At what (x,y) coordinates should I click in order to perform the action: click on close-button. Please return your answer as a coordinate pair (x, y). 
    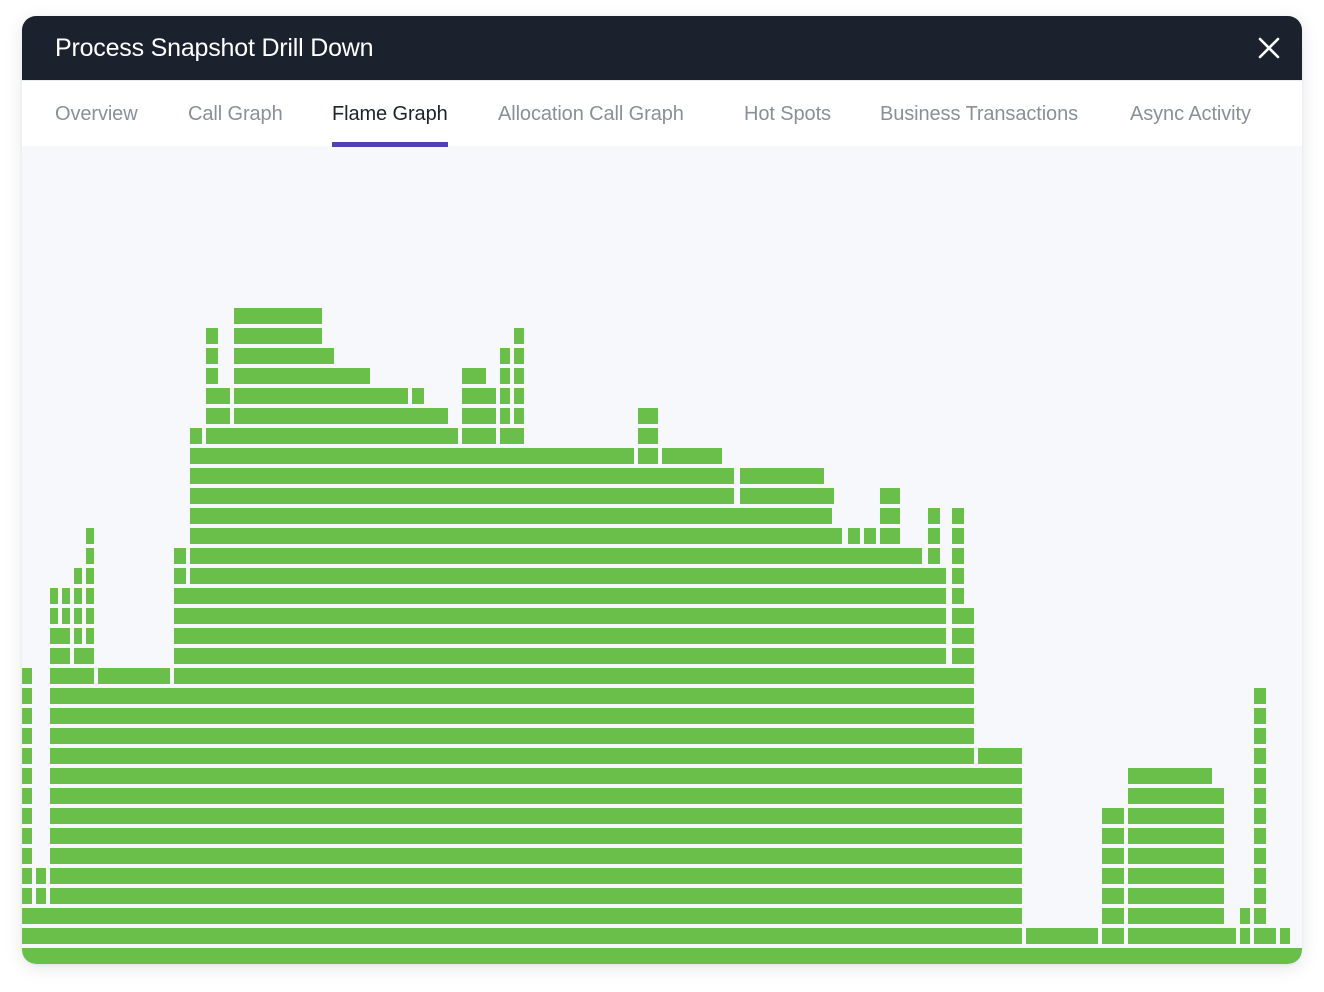
    Looking at the image, I should click on (1269, 48).